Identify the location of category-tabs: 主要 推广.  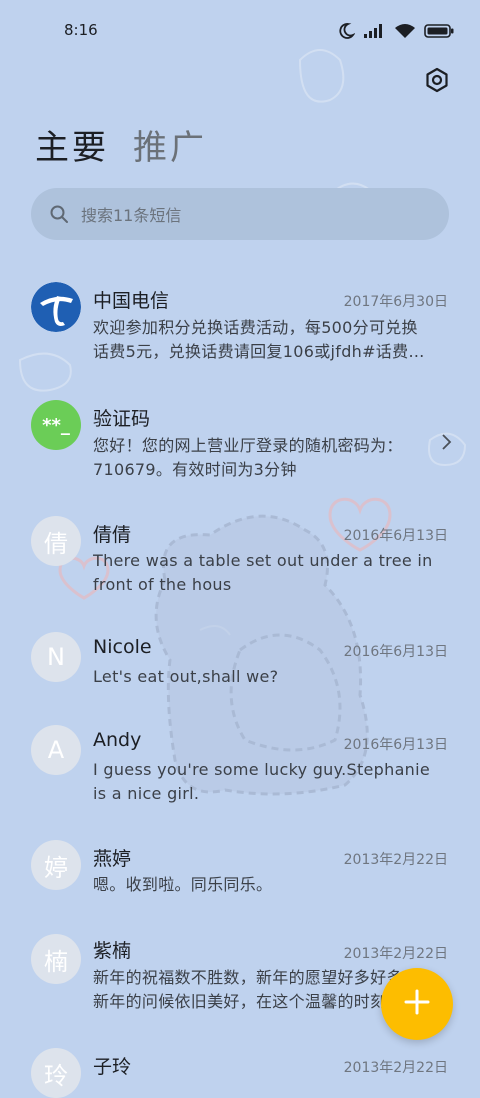
(121, 144).